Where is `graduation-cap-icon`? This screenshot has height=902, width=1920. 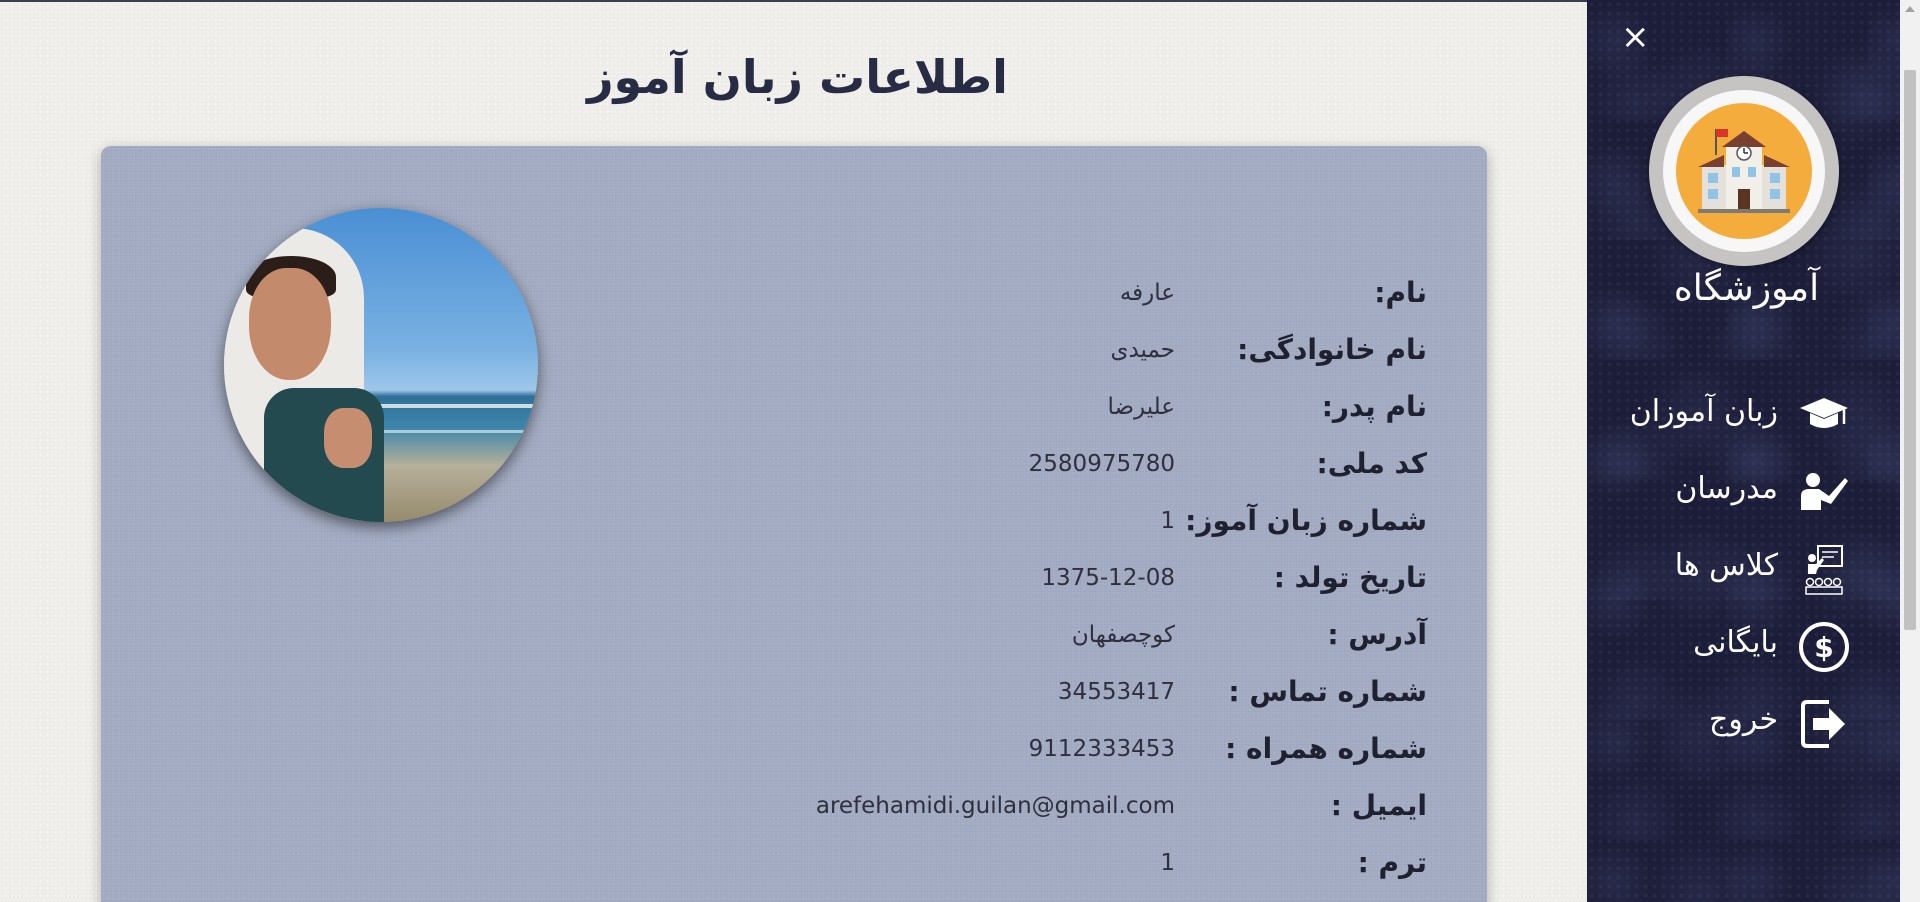 graduation-cap-icon is located at coordinates (1824, 416).